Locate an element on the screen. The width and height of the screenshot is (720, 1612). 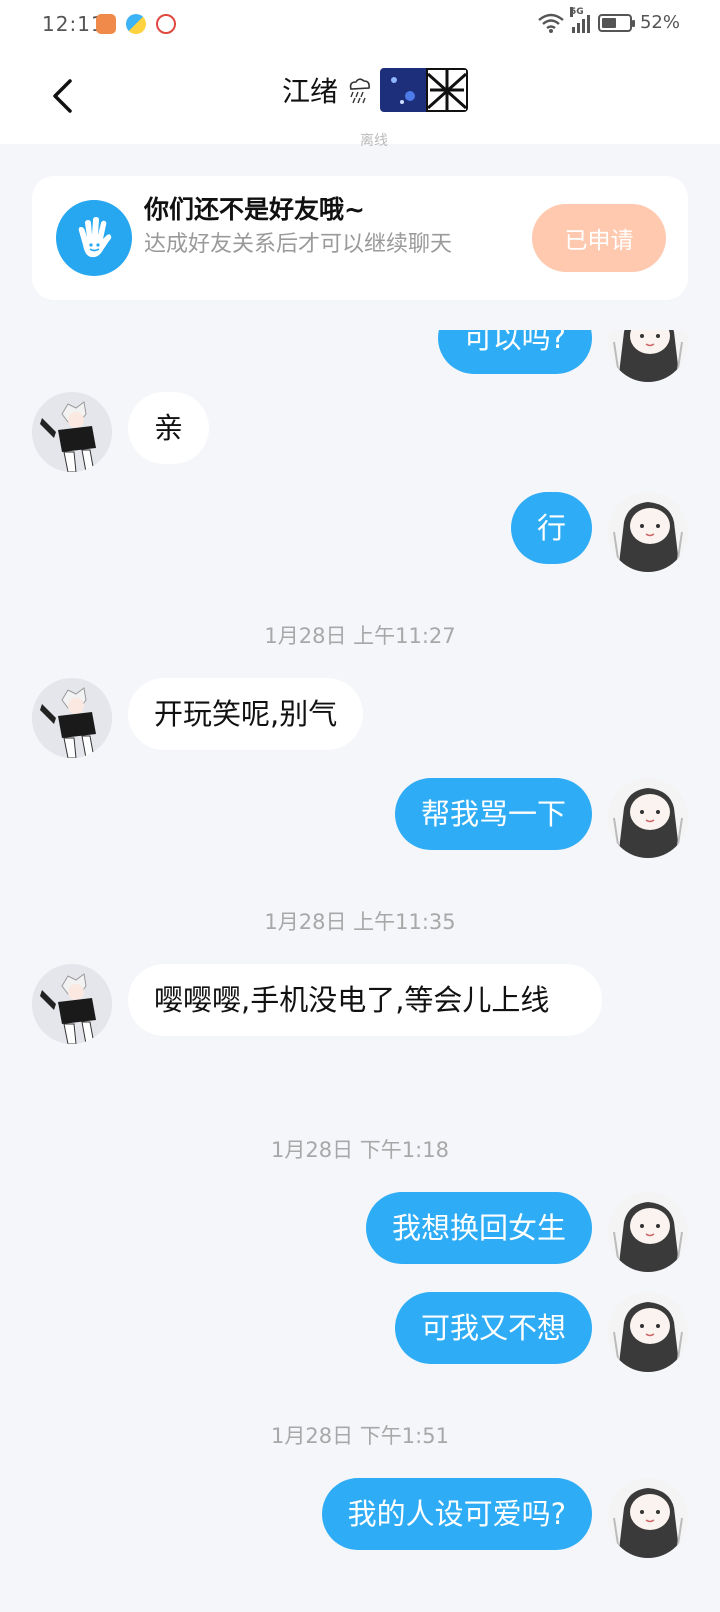
signal-icon: 5G is located at coordinates (579, 19).